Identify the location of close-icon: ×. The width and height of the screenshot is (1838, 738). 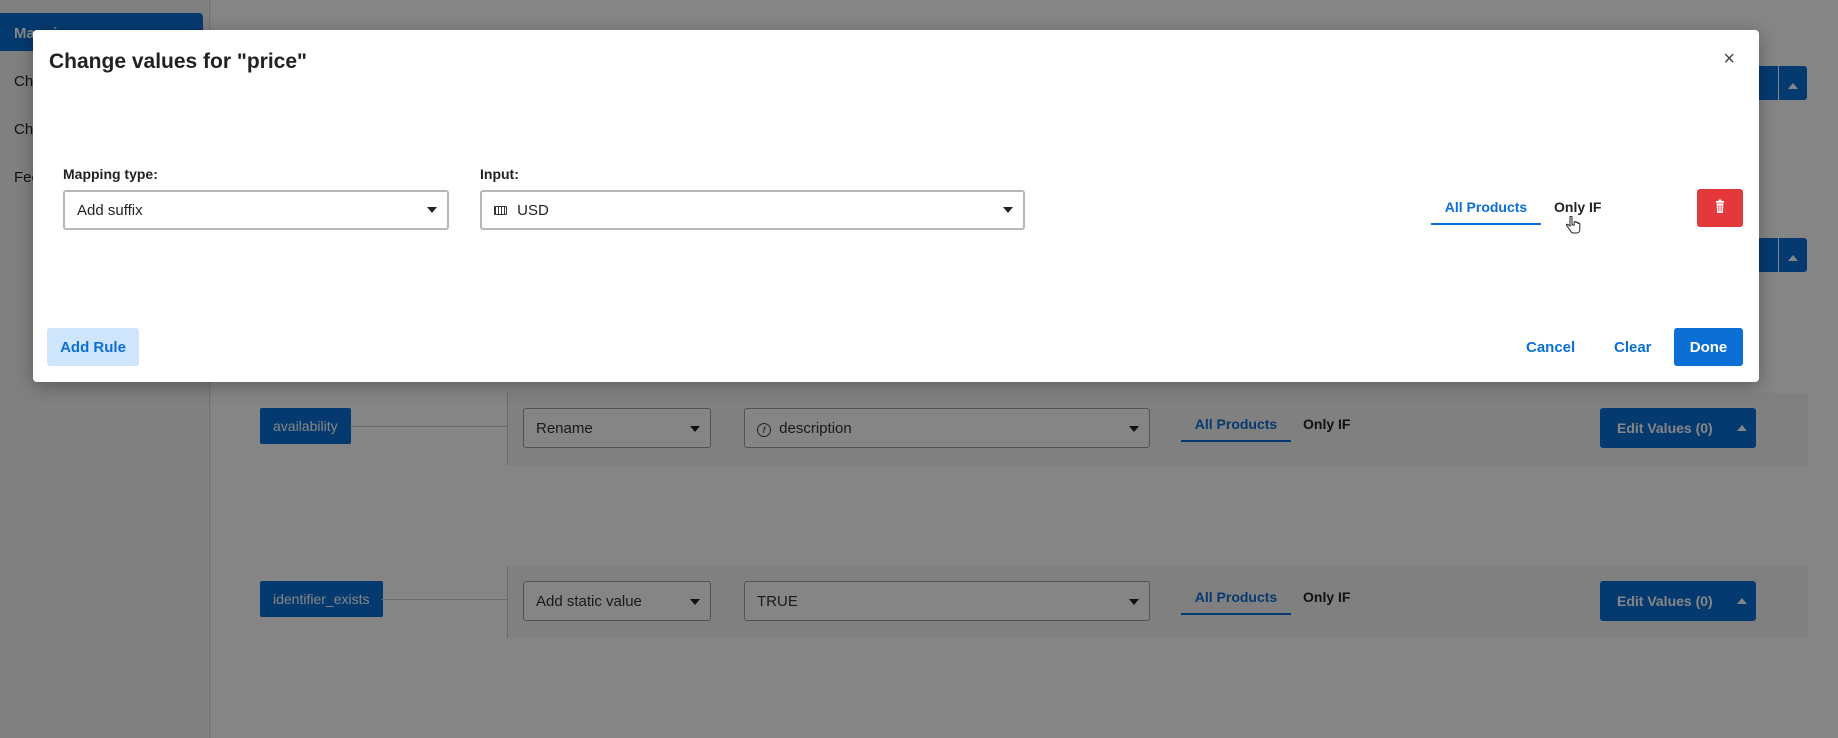
(1729, 59).